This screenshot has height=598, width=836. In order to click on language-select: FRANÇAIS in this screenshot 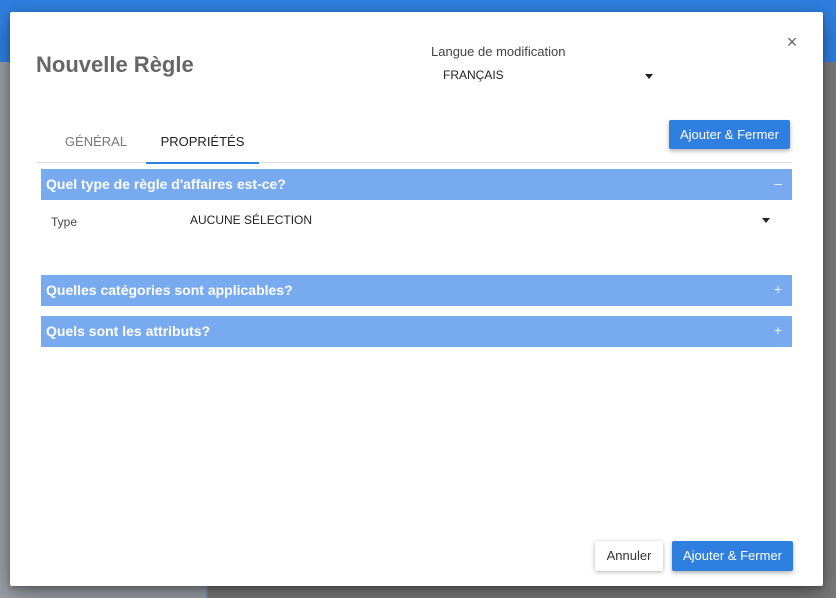, I will do `click(543, 77)`.